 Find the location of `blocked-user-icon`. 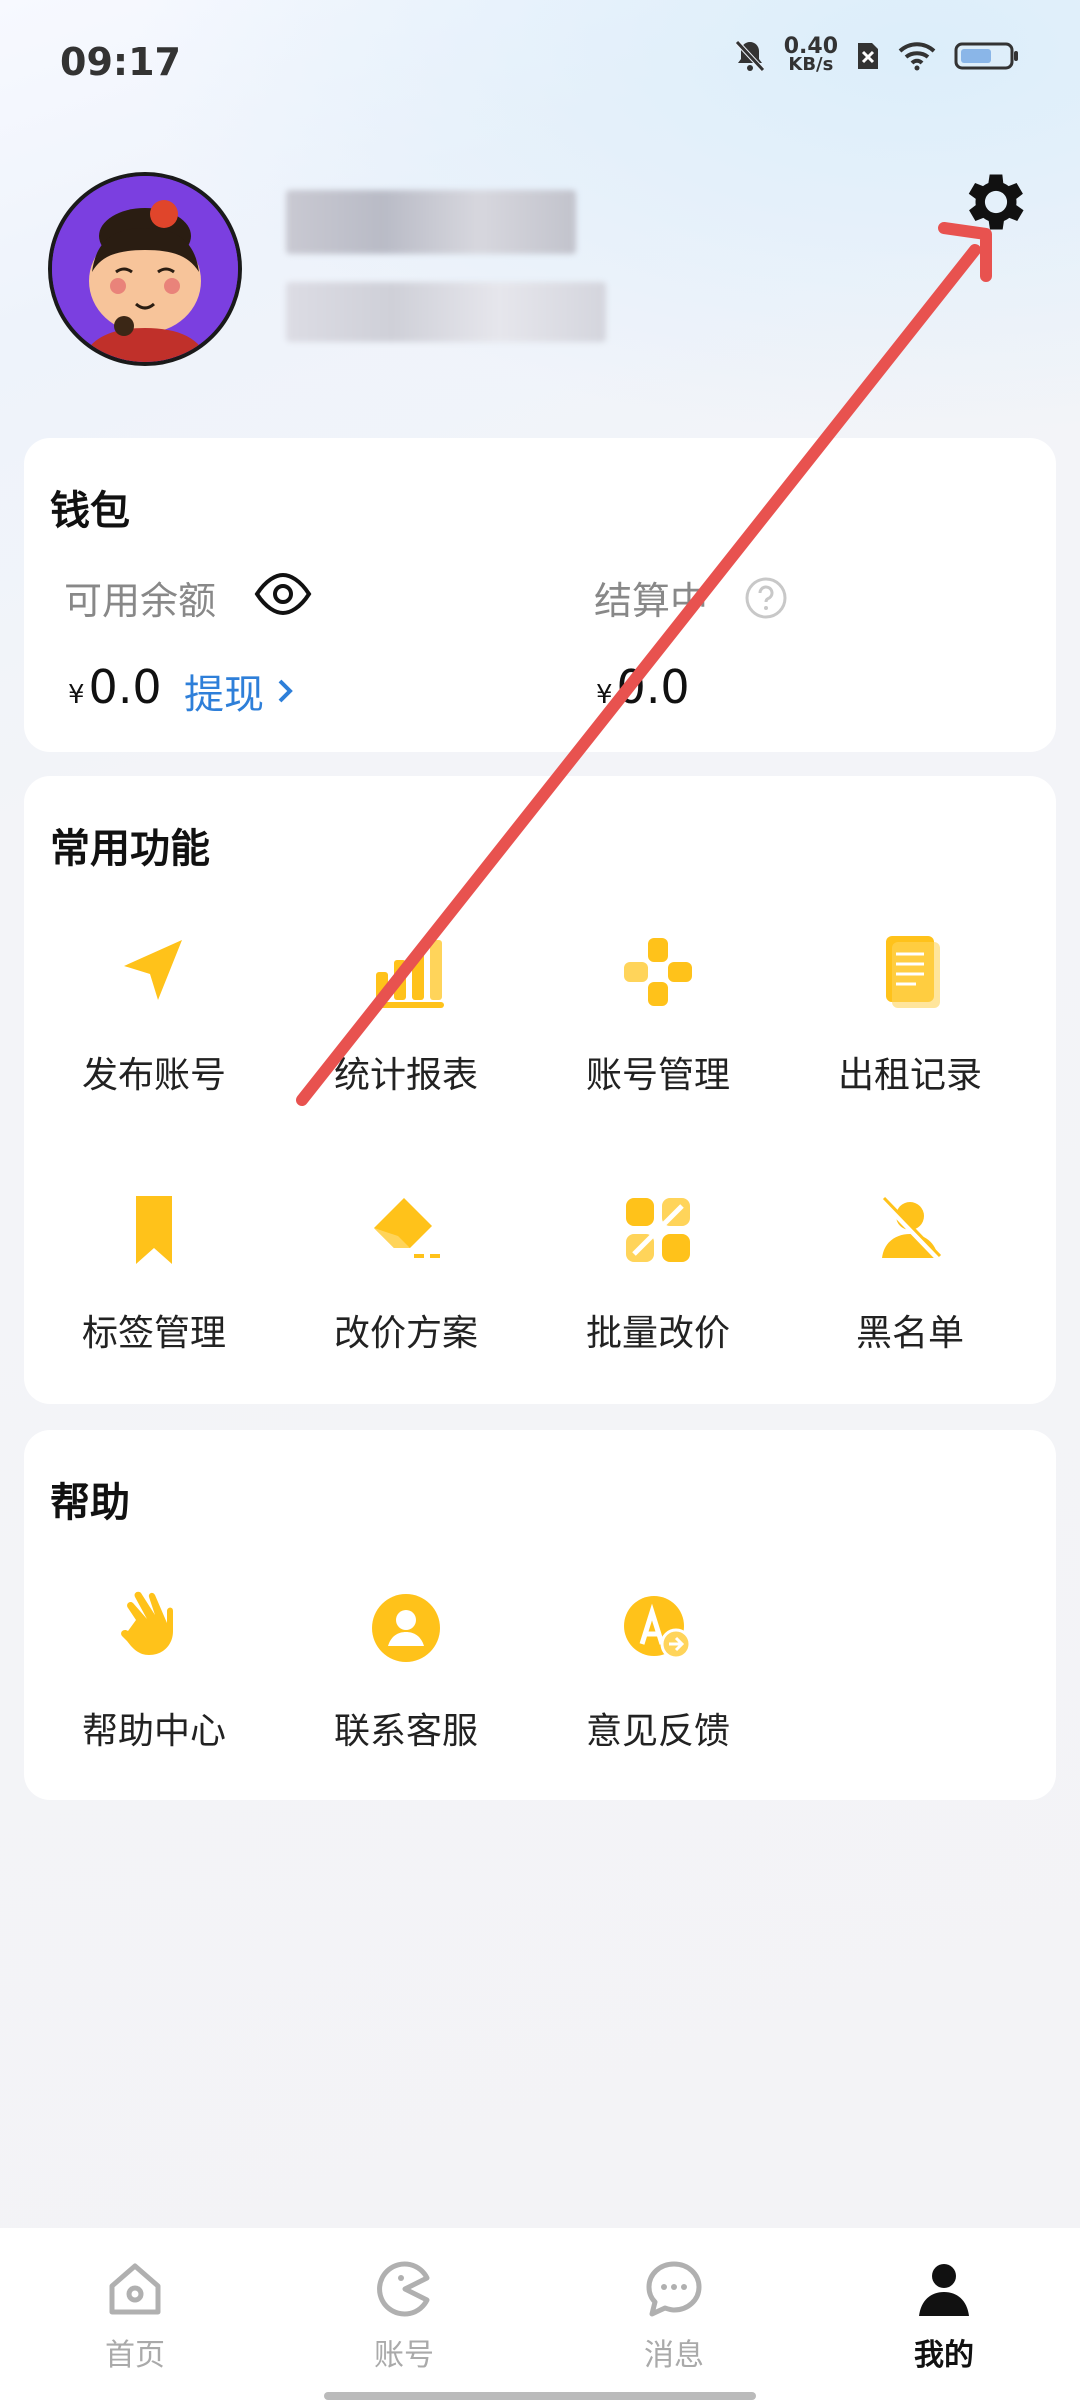

blocked-user-icon is located at coordinates (910, 1228).